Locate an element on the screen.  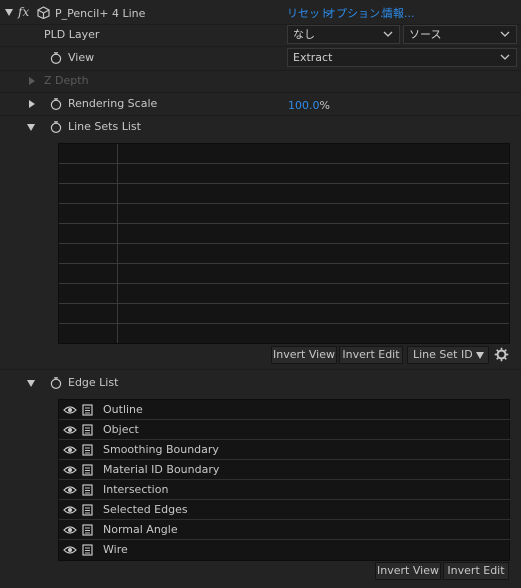
line-sets-list-label: Line Sets List is located at coordinates (104, 126).